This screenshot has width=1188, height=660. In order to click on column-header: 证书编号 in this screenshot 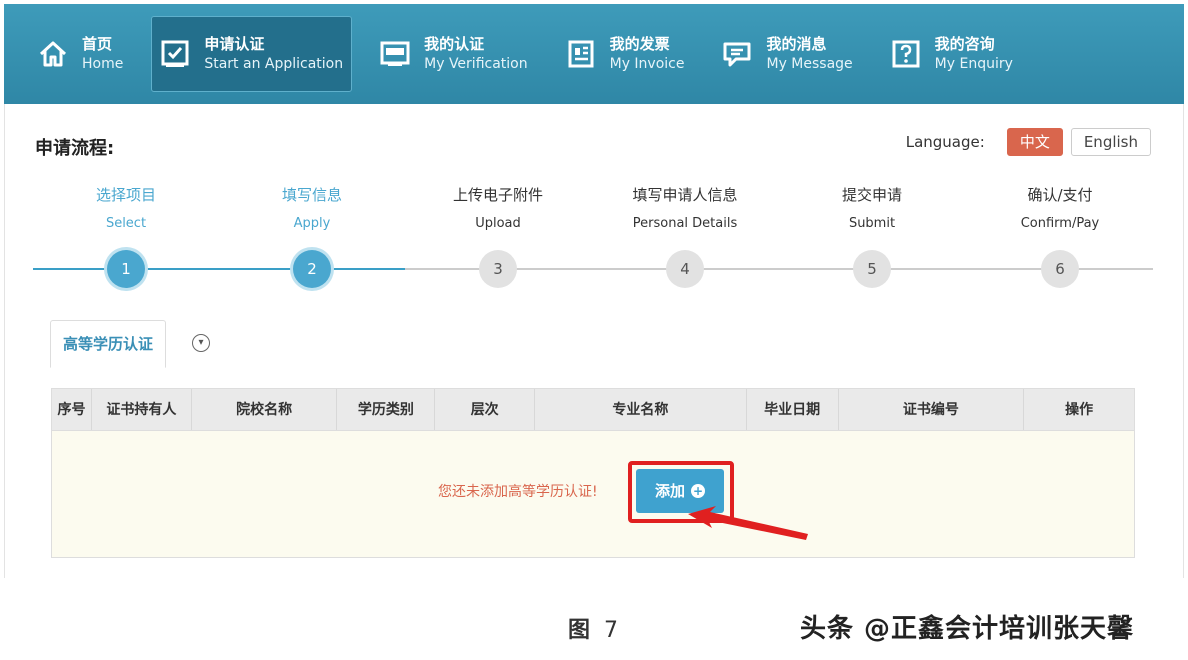, I will do `click(932, 409)`.